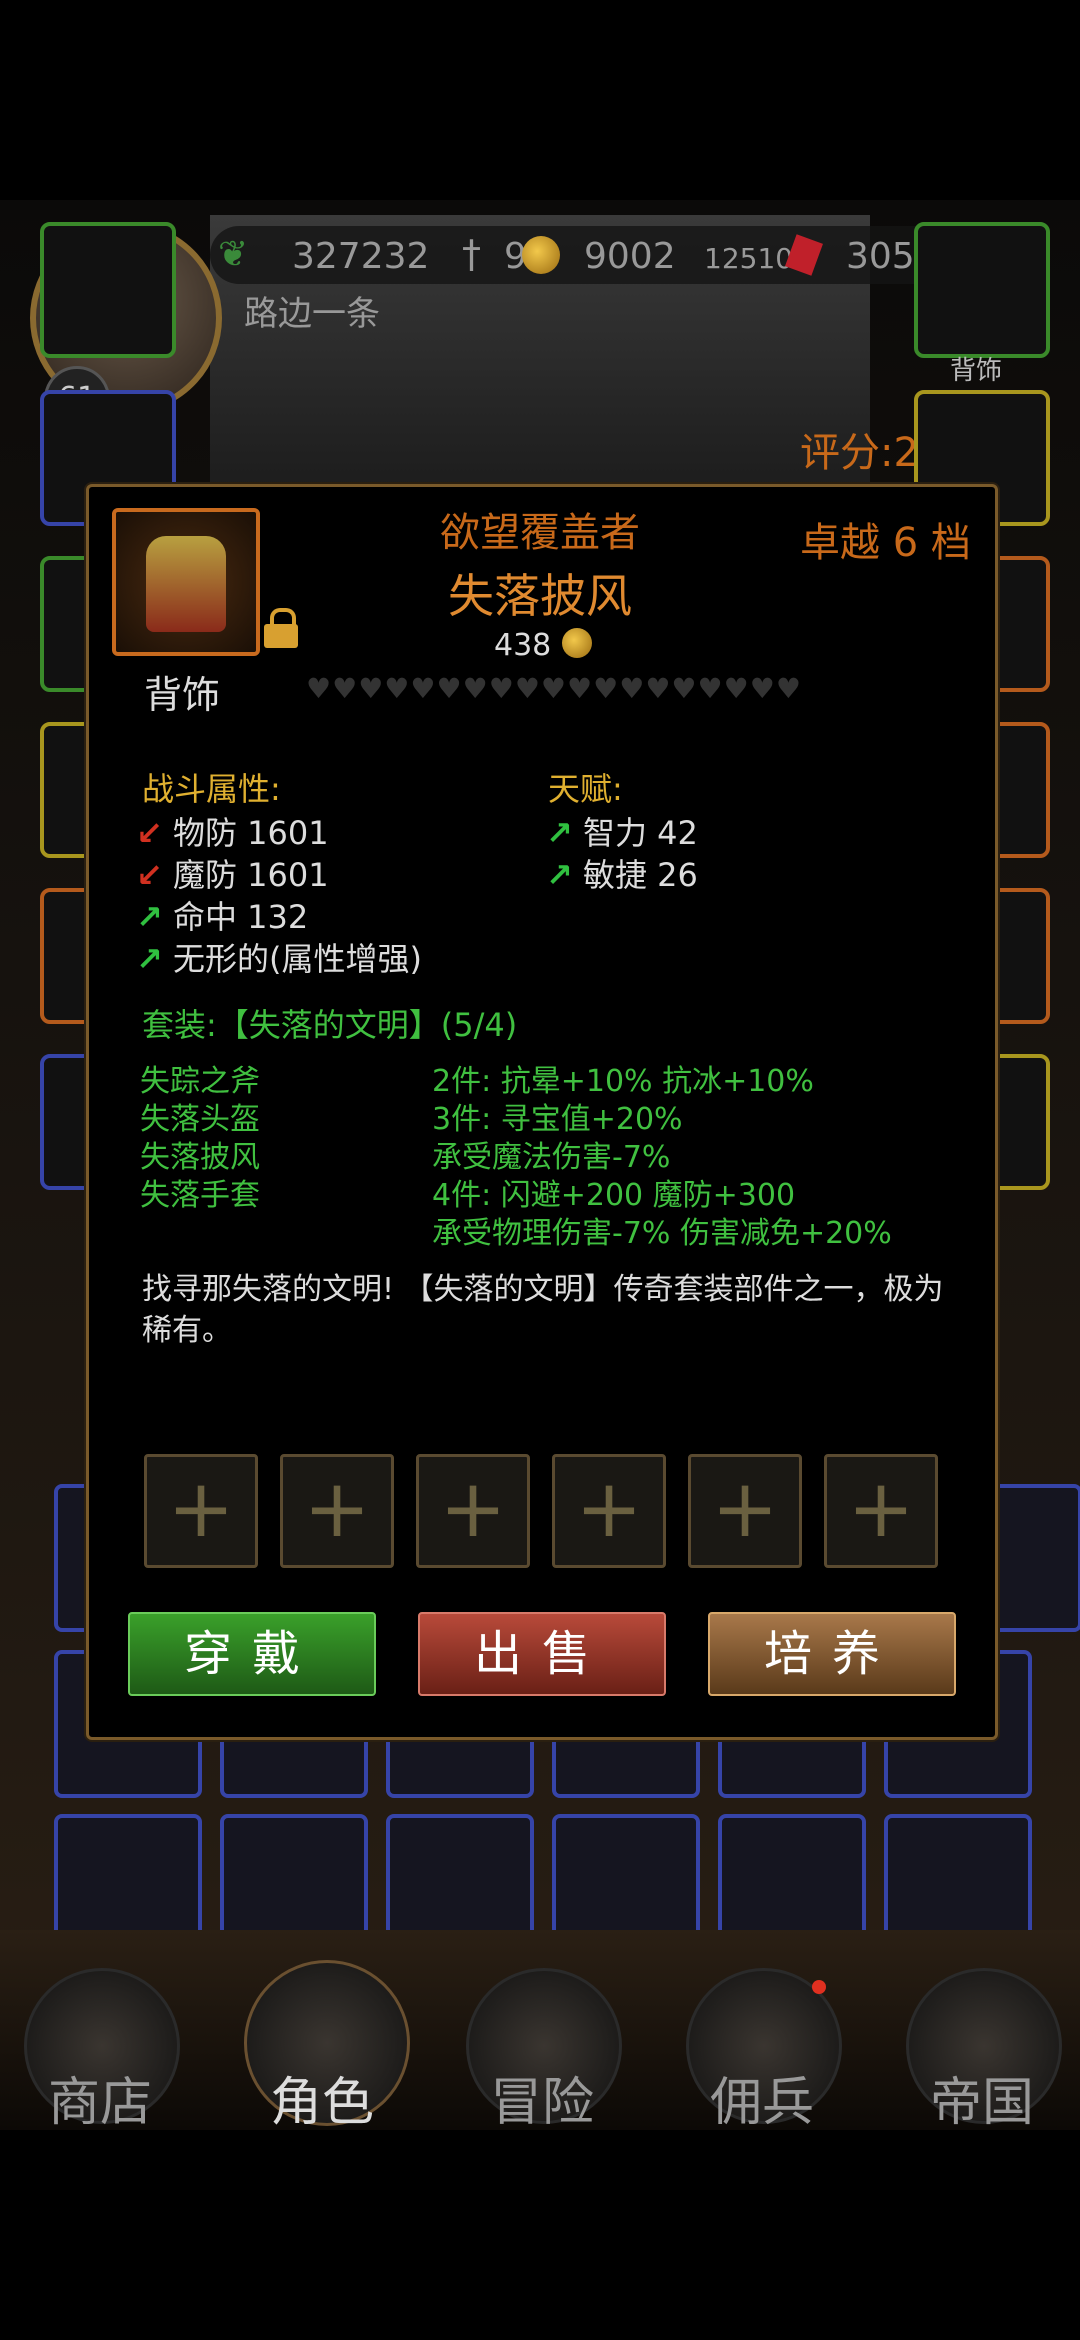 The height and width of the screenshot is (2340, 1080). I want to click on item-slot-type: 背饰, so click(182, 695).